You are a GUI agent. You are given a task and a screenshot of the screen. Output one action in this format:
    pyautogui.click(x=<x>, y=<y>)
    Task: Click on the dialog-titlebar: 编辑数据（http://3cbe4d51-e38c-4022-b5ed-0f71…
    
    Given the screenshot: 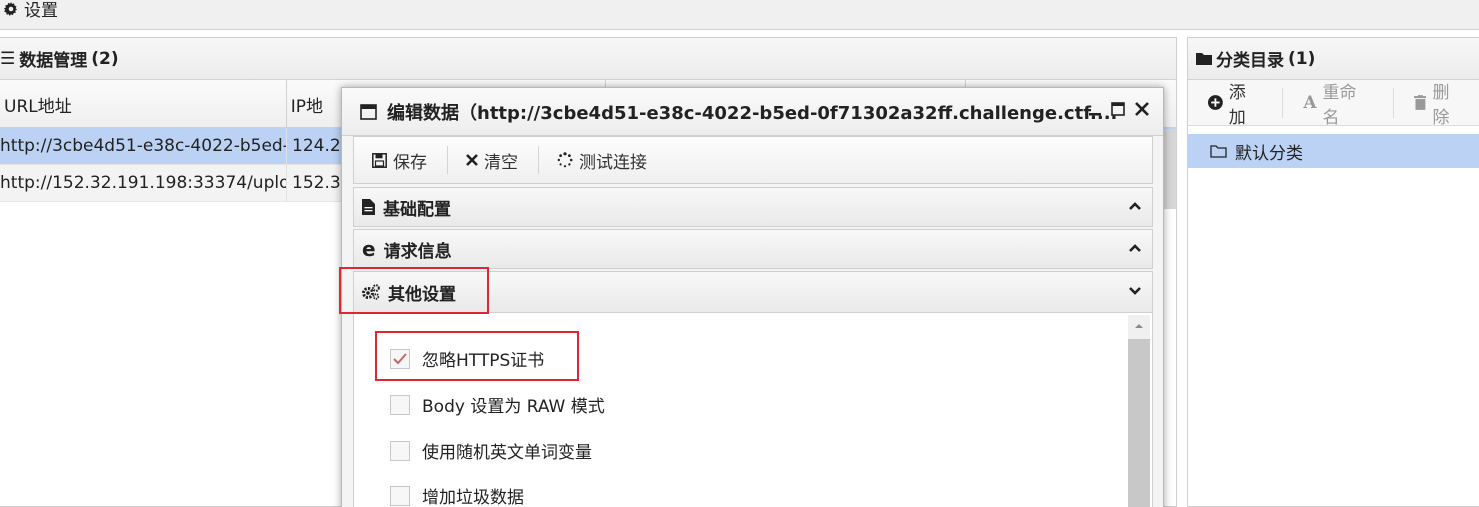 What is the action you would take?
    pyautogui.click(x=752, y=112)
    